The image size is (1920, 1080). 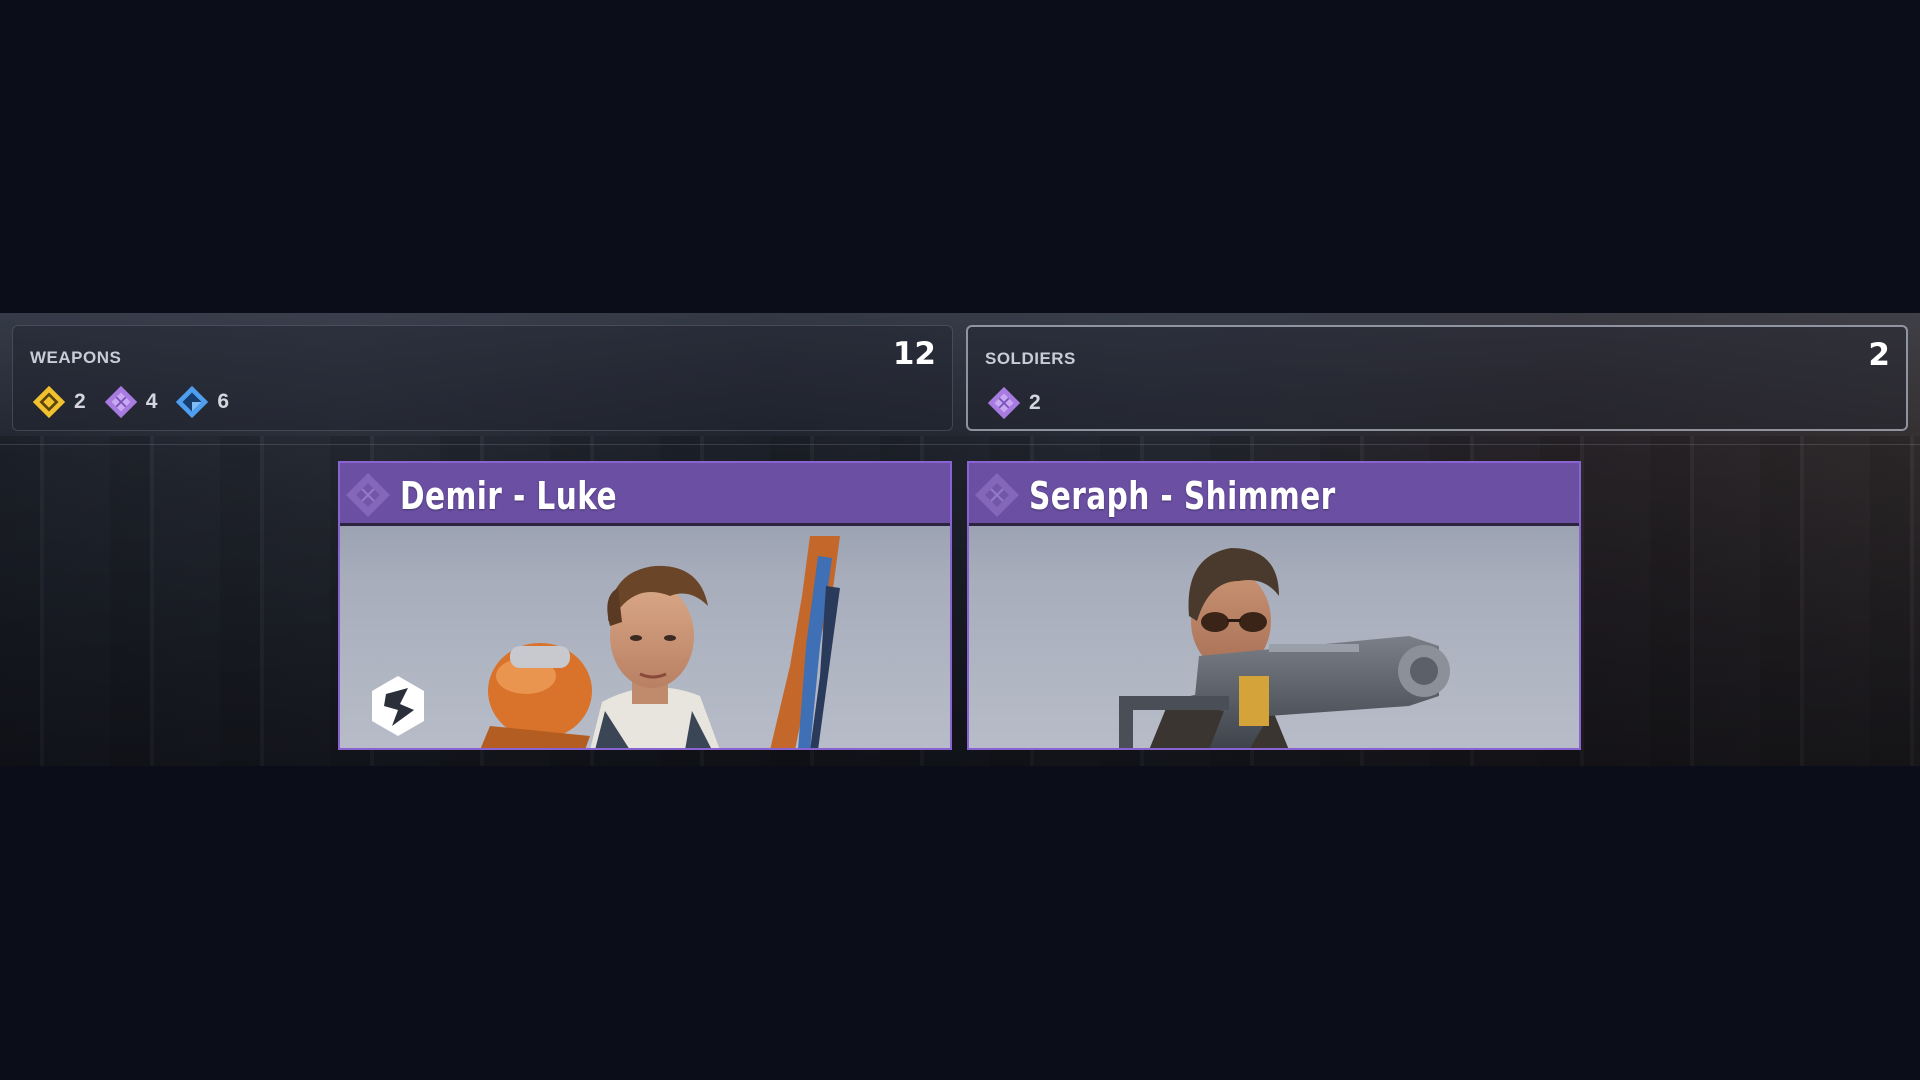 What do you see at coordinates (914, 354) in the screenshot?
I see `weapons-total: 12` at bounding box center [914, 354].